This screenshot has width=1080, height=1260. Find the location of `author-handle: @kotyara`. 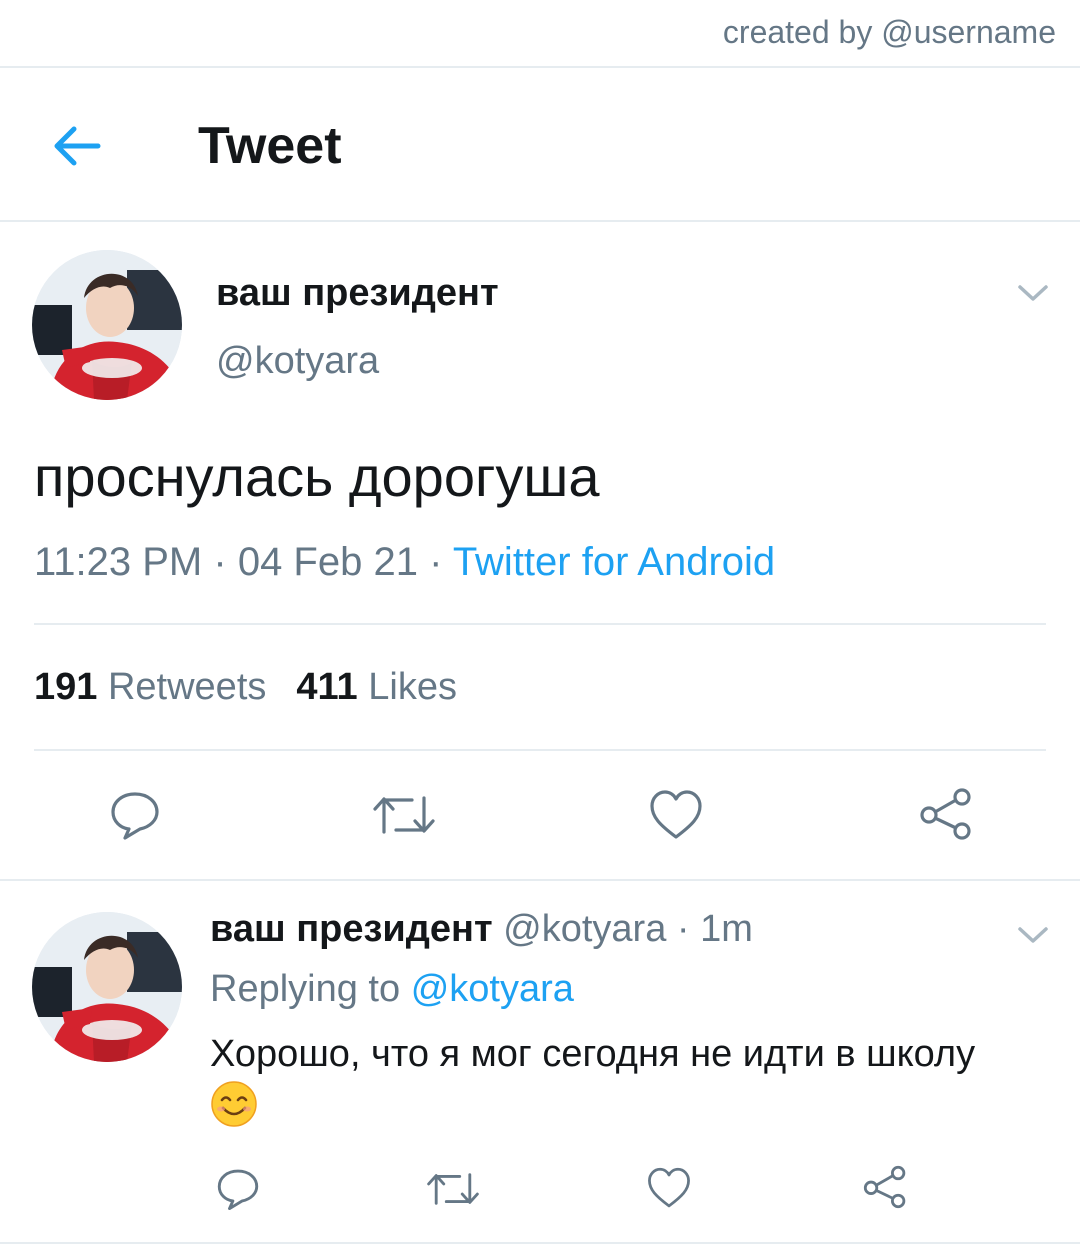

author-handle: @kotyara is located at coordinates (297, 361).